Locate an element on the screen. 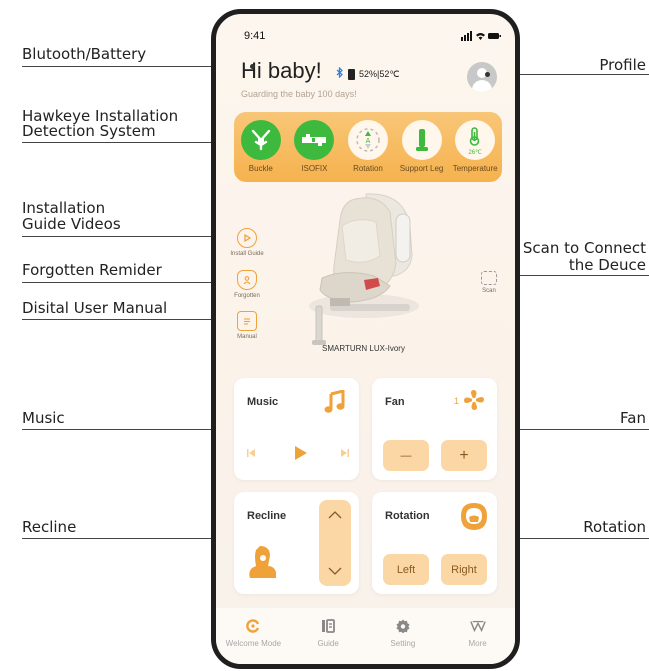  greeting-title: Hi baby! is located at coordinates (281, 70).